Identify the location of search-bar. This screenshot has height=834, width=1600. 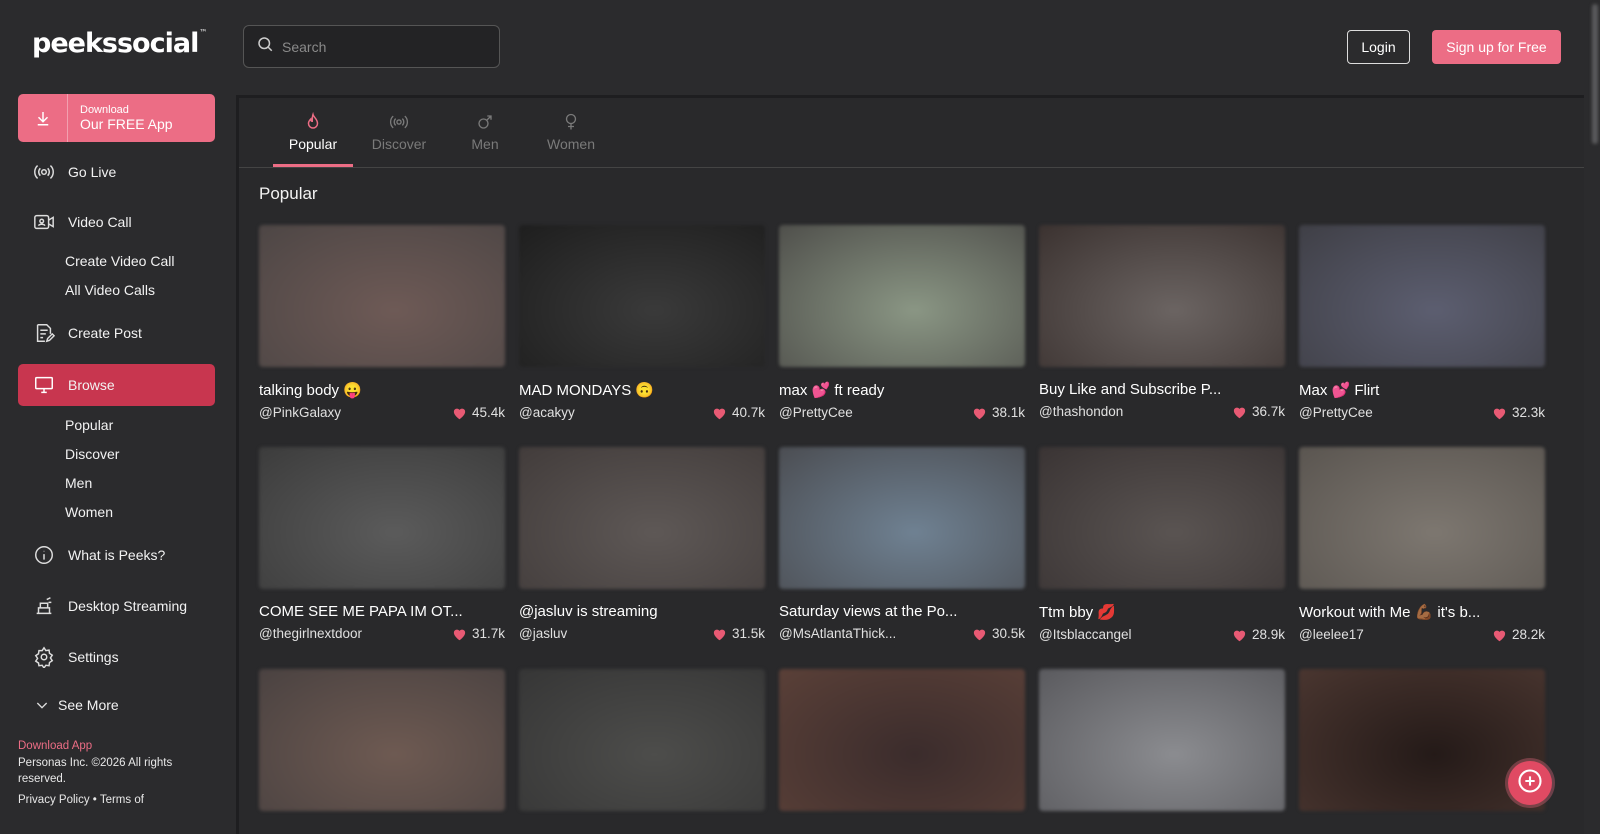
(371, 46).